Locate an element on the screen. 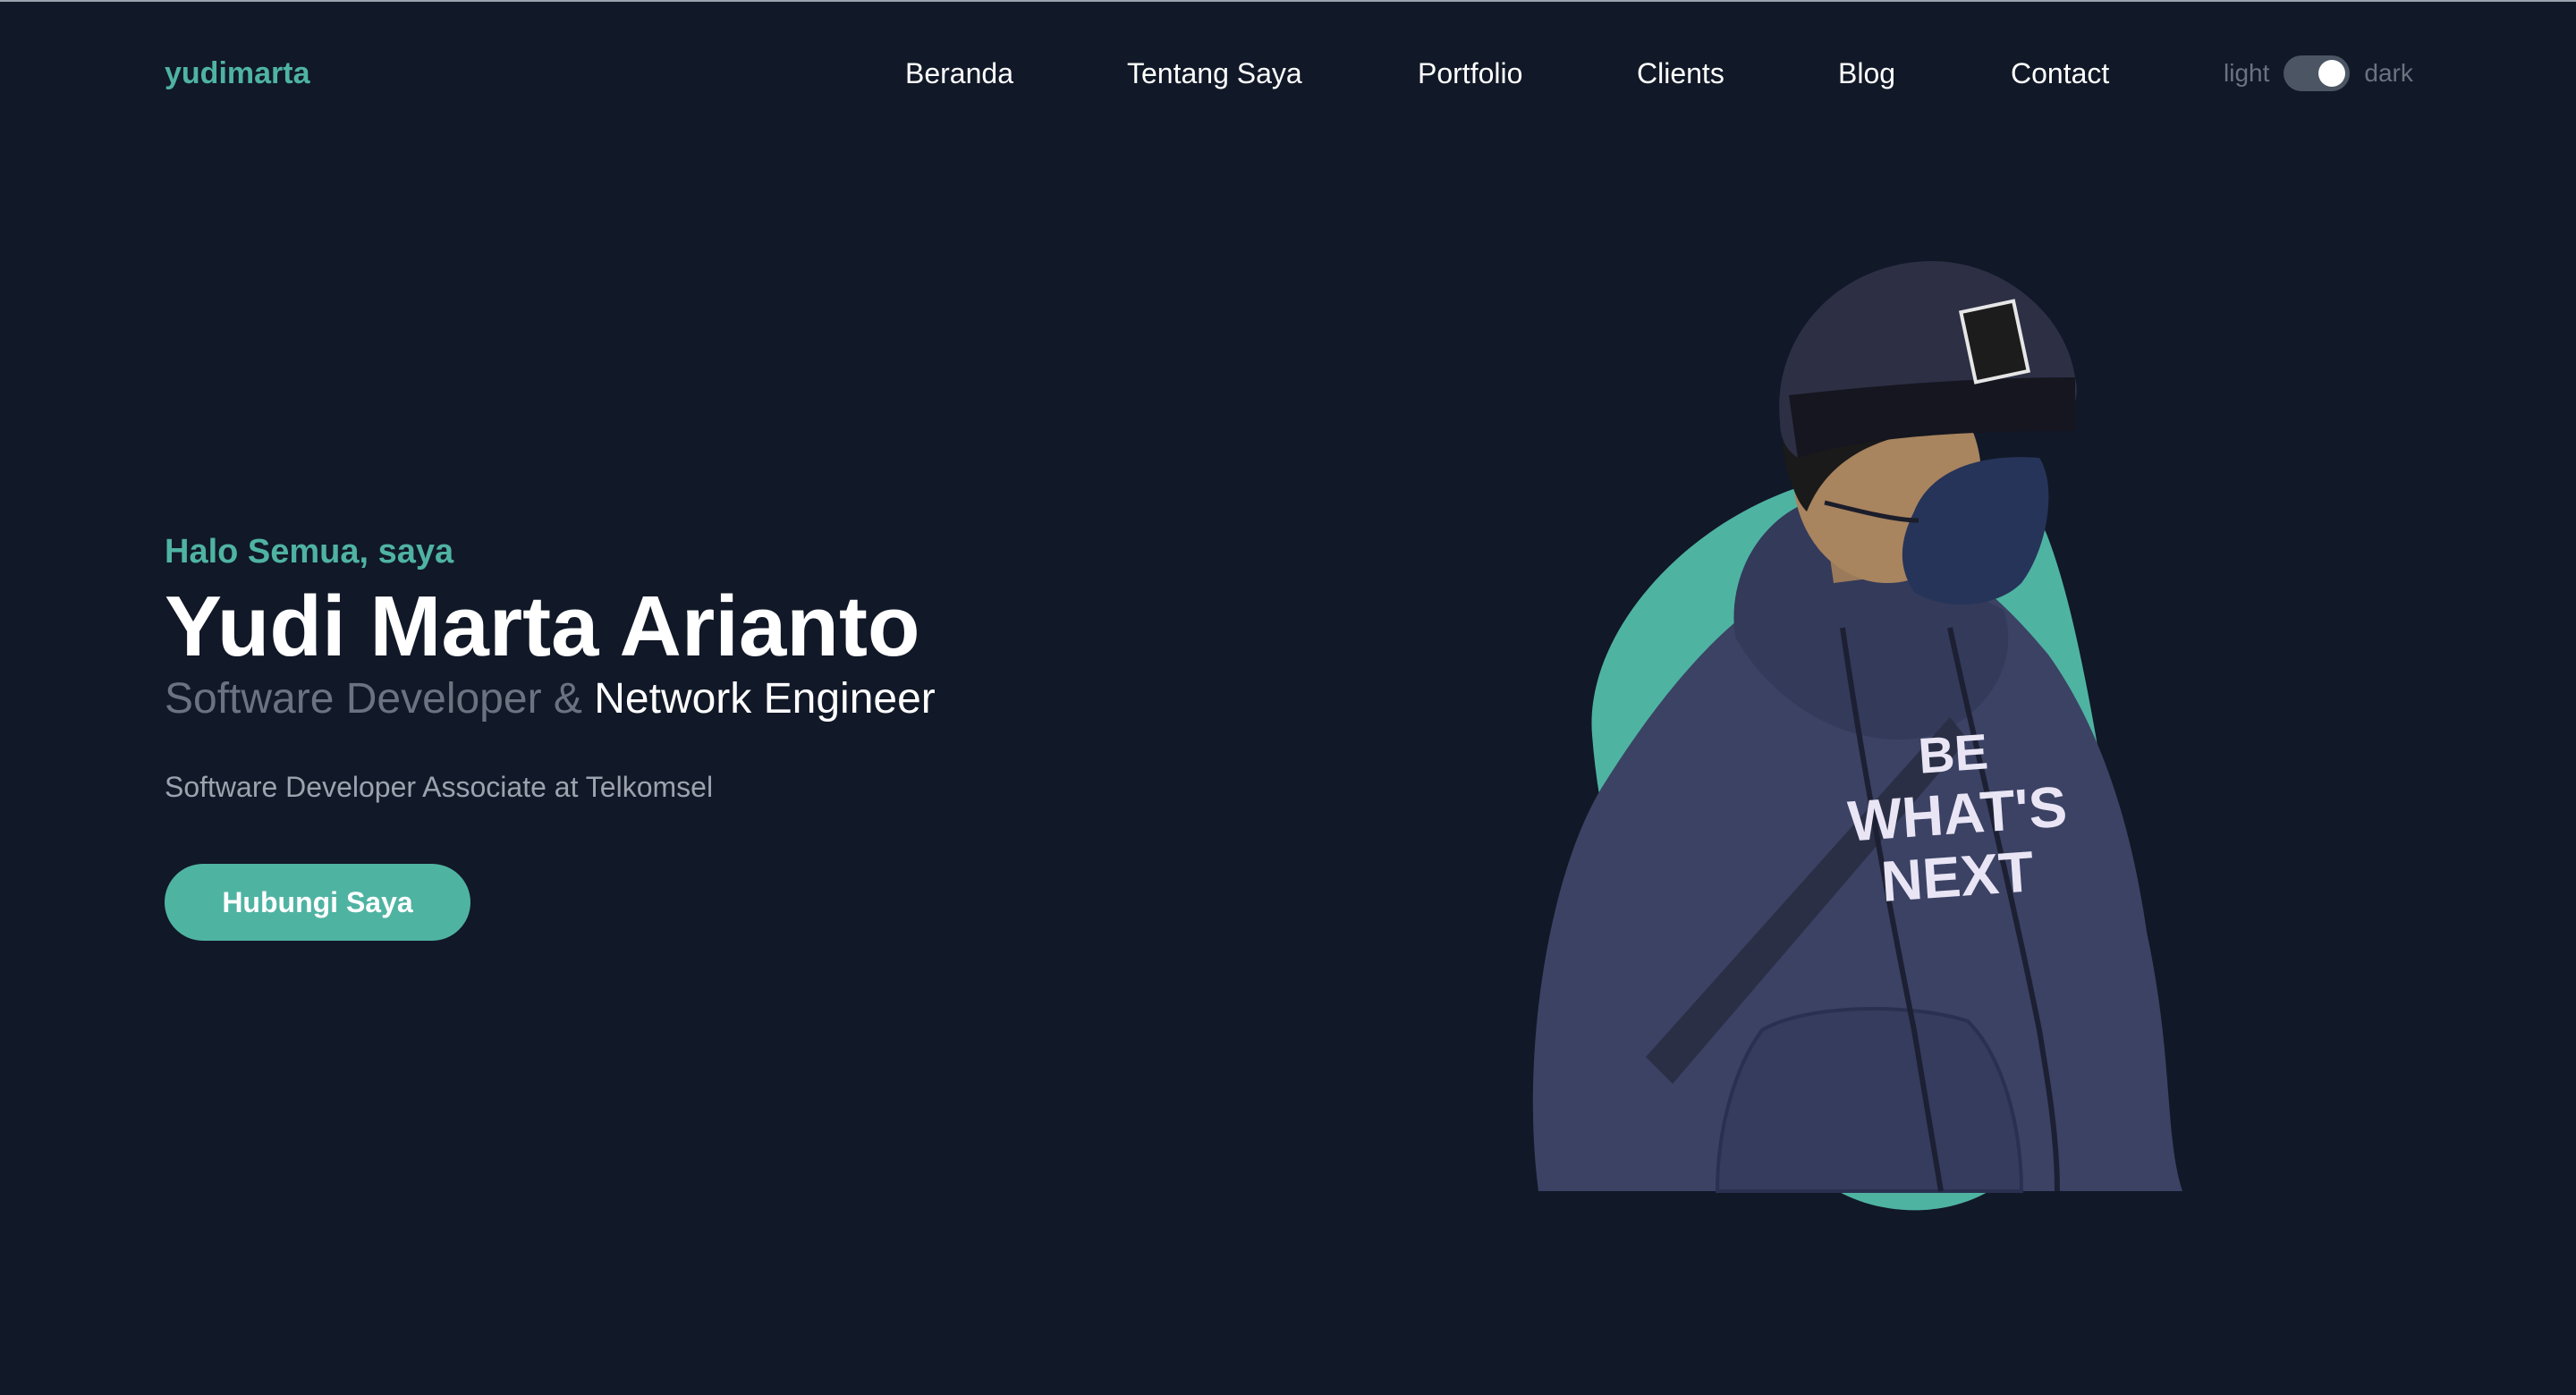  dark-label: dark is located at coordinates (2388, 73).